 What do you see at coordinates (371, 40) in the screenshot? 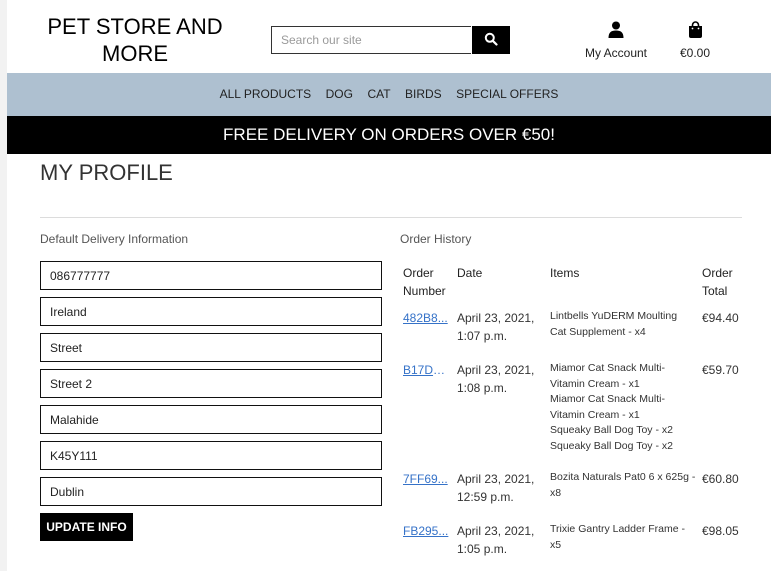
I see `search-input` at bounding box center [371, 40].